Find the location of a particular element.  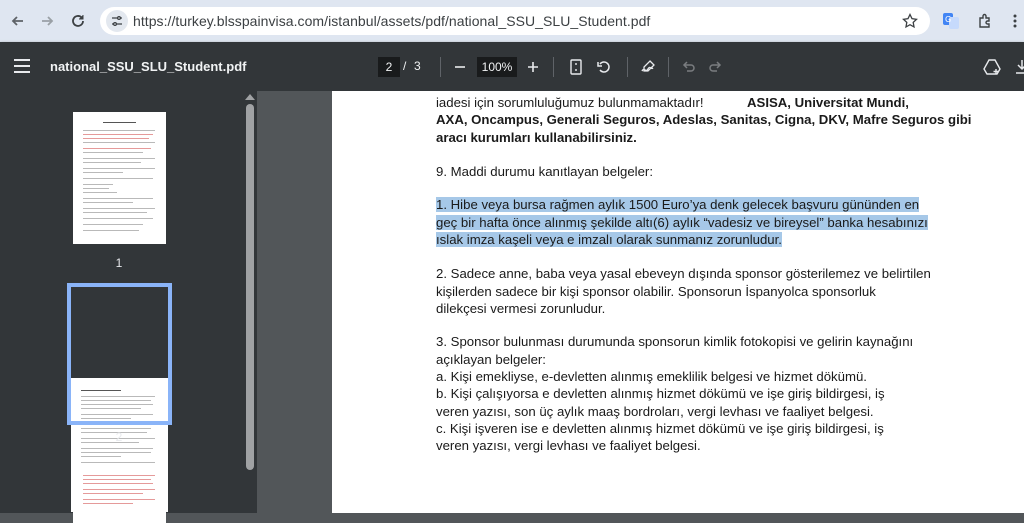

extensions-puzzle-icon is located at coordinates (985, 21).